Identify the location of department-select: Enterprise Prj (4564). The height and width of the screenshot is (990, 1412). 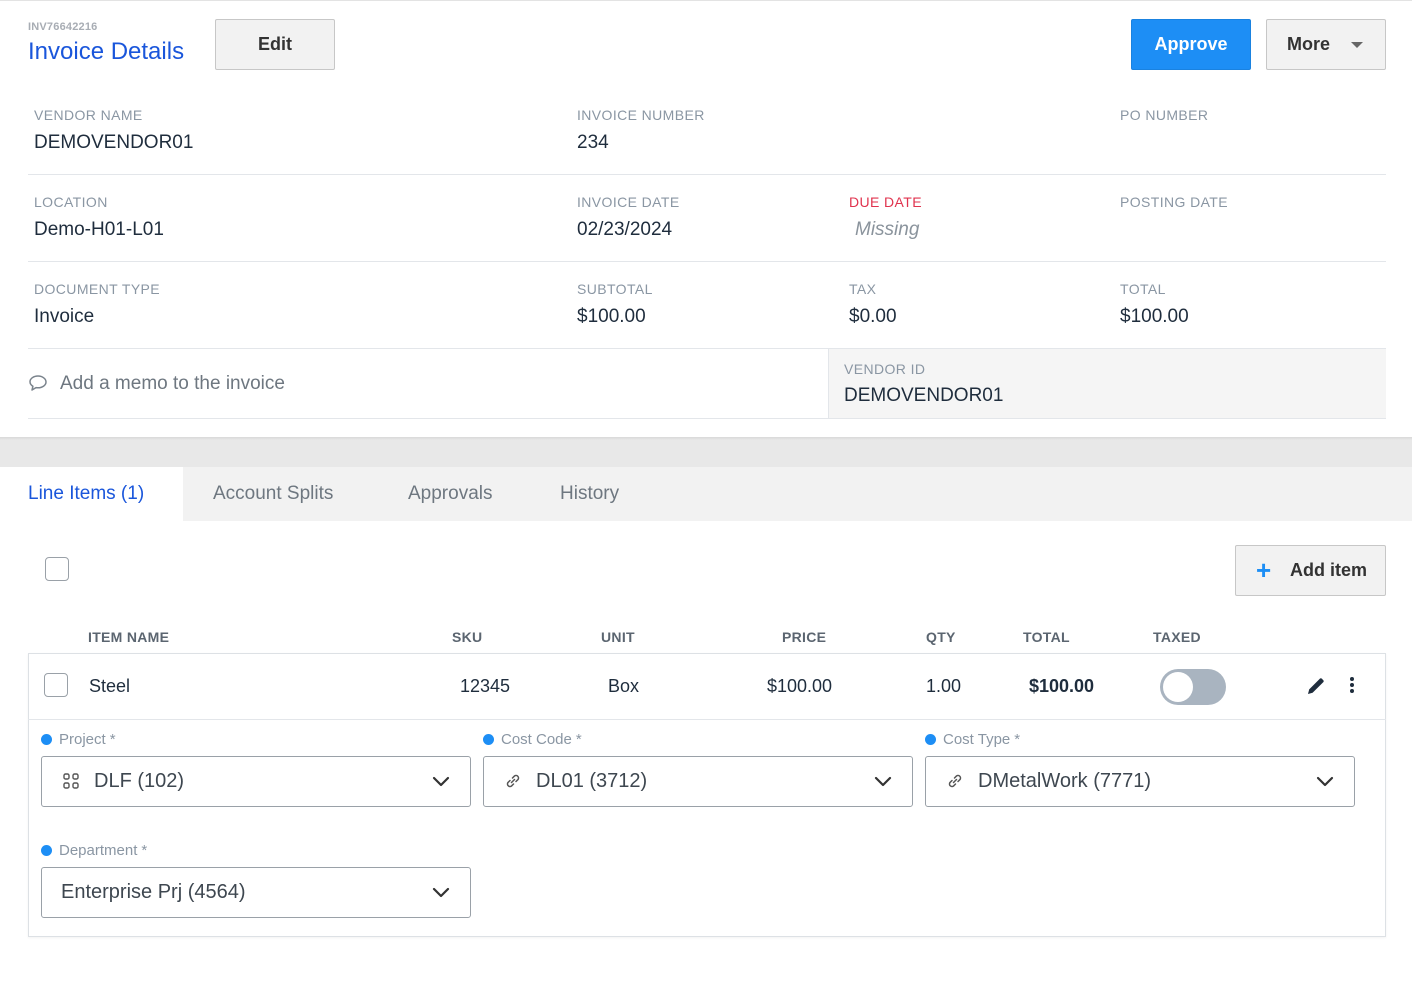
(256, 892).